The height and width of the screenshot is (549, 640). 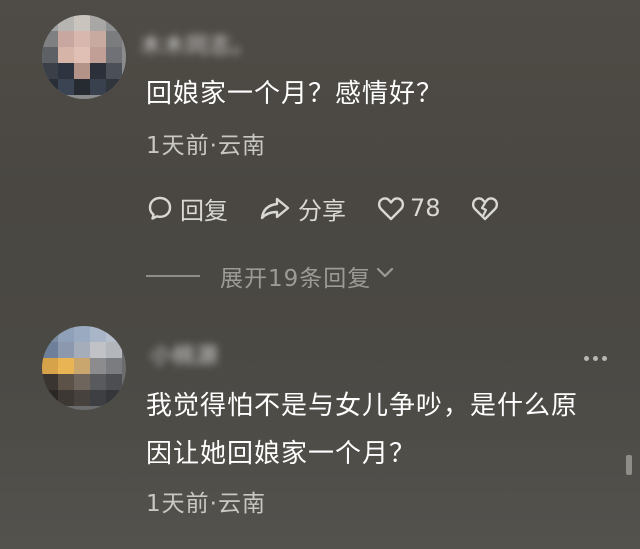 I want to click on chevron-down-icon, so click(x=385, y=276).